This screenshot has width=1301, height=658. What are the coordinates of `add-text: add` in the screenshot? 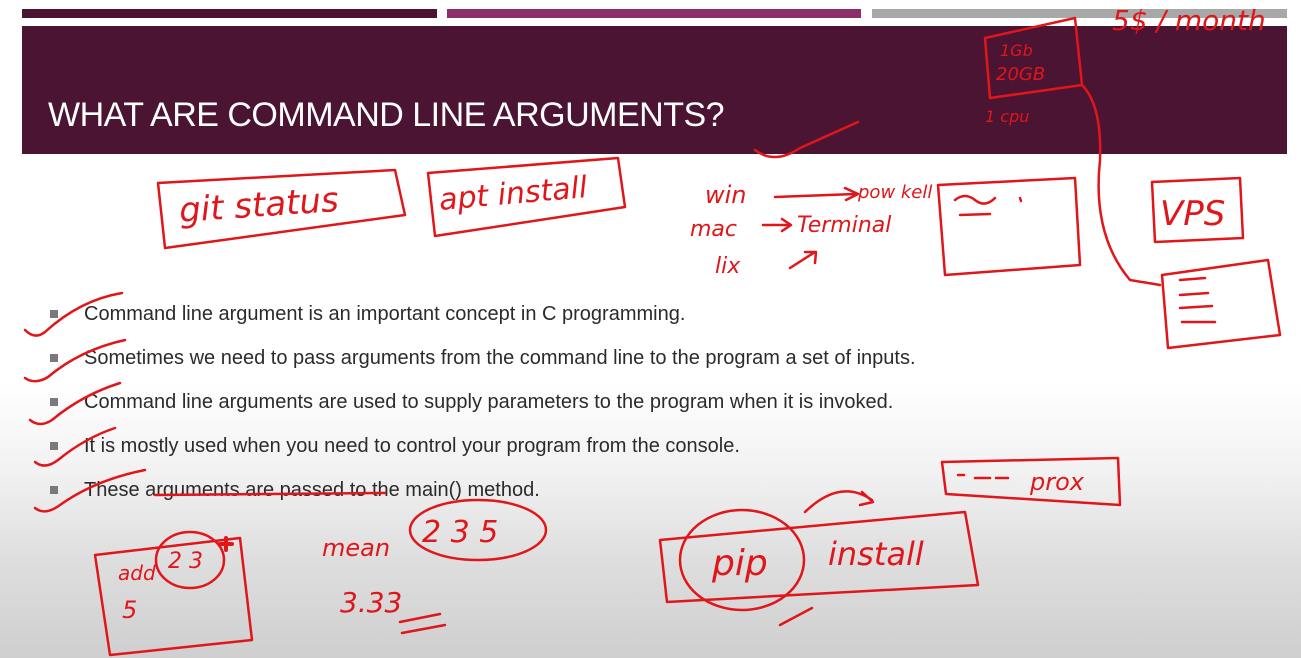 It's located at (137, 573).